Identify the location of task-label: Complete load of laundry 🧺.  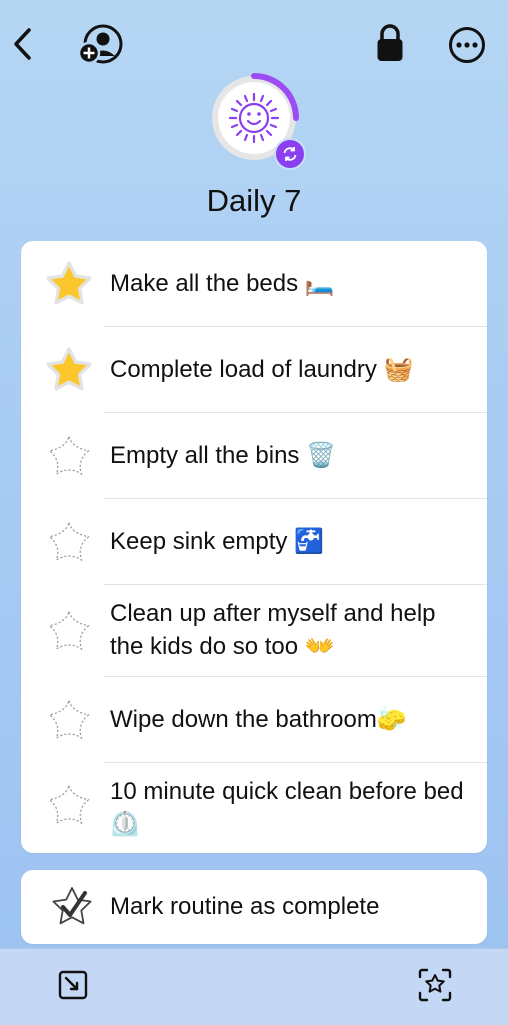
(262, 369).